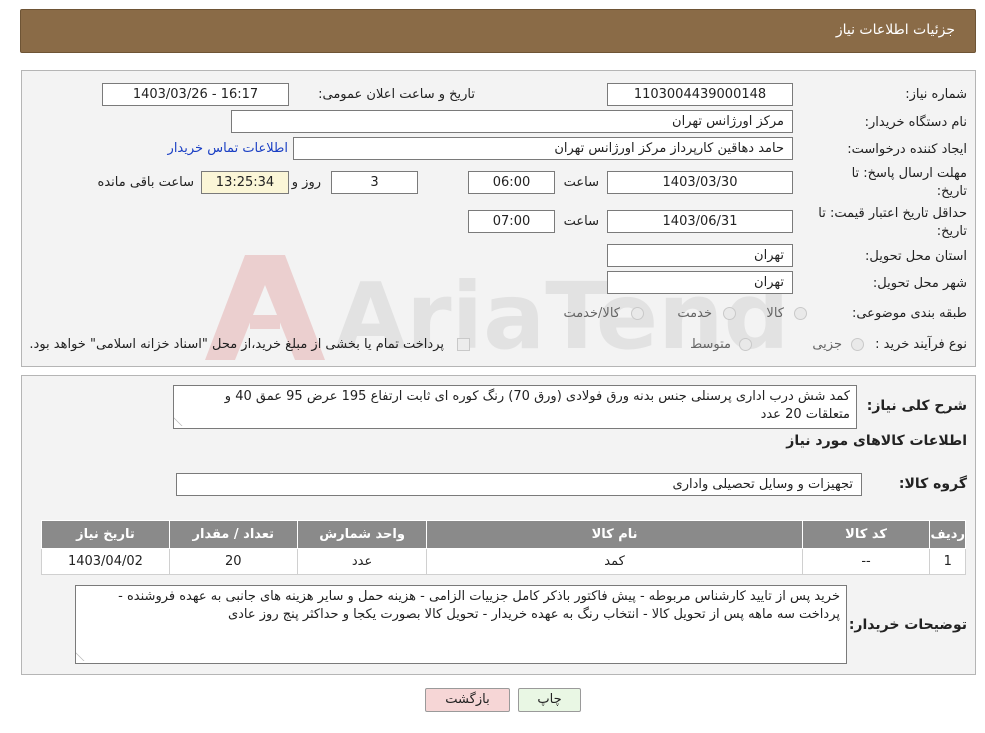 The width and height of the screenshot is (985, 733). What do you see at coordinates (947, 561) in the screenshot?
I see `cell-row: 1` at bounding box center [947, 561].